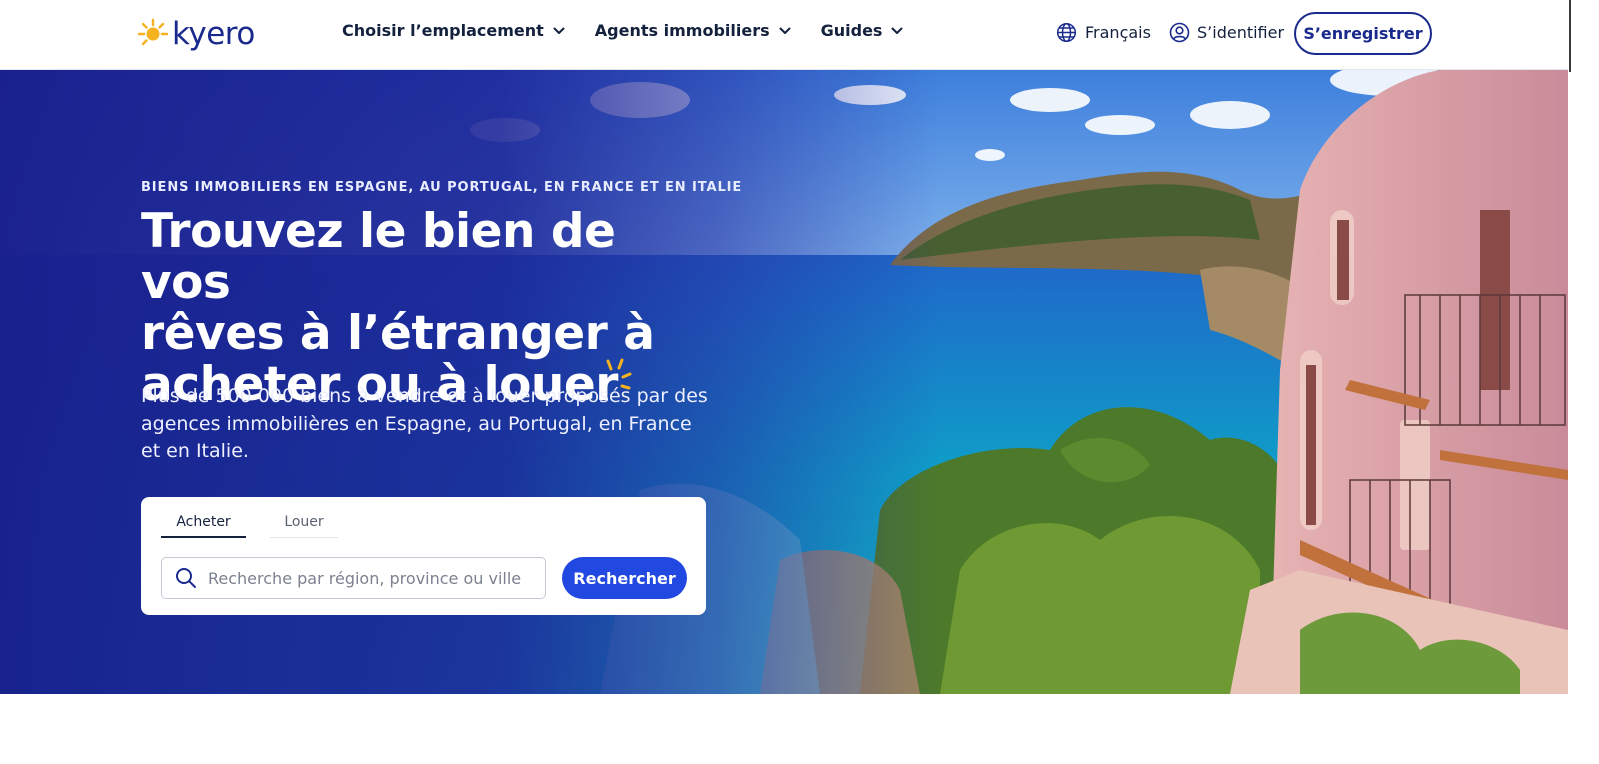  Describe the element at coordinates (624, 578) in the screenshot. I see `search-button: Rechercher` at that location.